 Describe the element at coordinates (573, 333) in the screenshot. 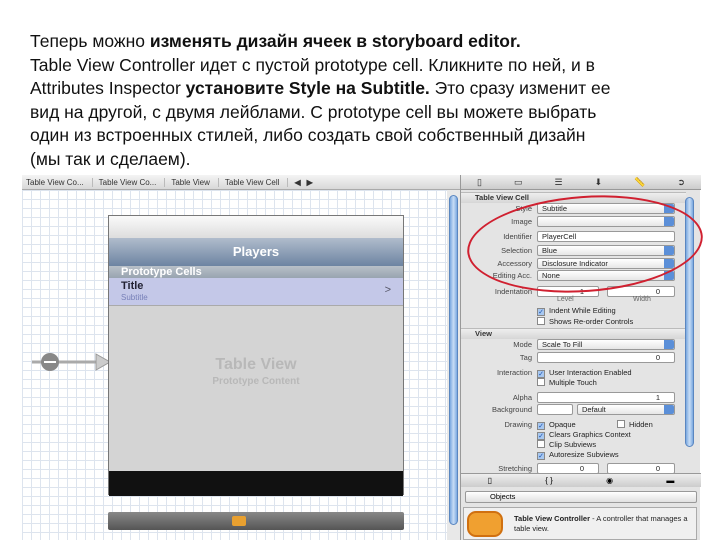

I see `section-view: View` at that location.